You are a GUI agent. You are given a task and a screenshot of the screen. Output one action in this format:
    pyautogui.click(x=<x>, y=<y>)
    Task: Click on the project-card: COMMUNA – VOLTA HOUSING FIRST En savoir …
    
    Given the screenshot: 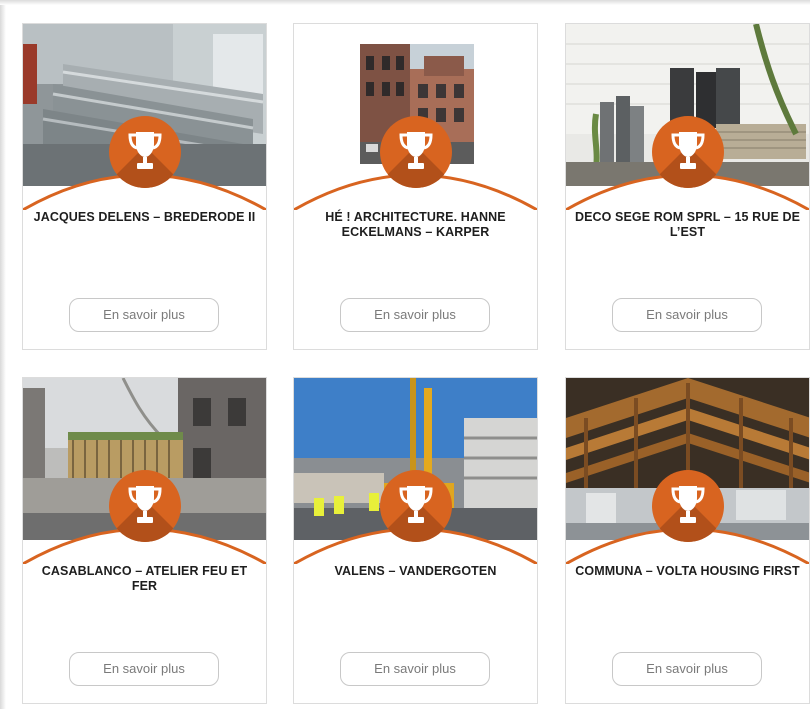 What is the action you would take?
    pyautogui.click(x=687, y=540)
    